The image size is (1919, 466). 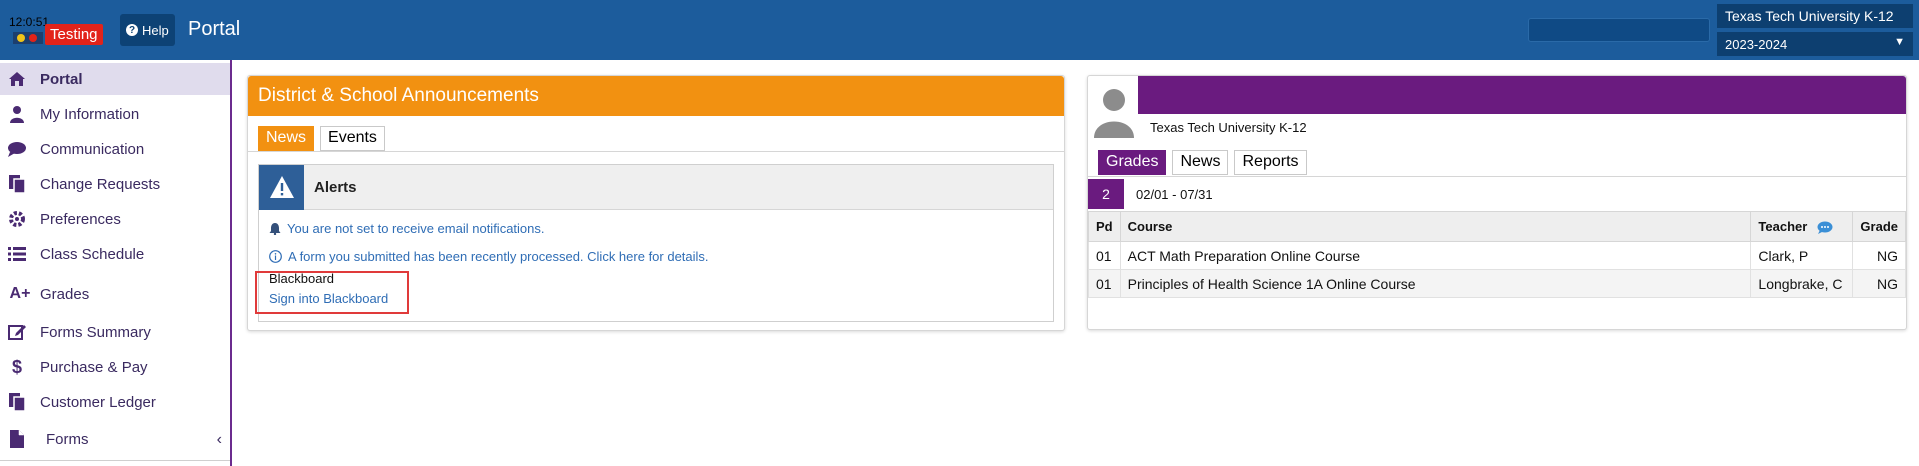 I want to click on tab-grades: Grades, so click(x=1132, y=162).